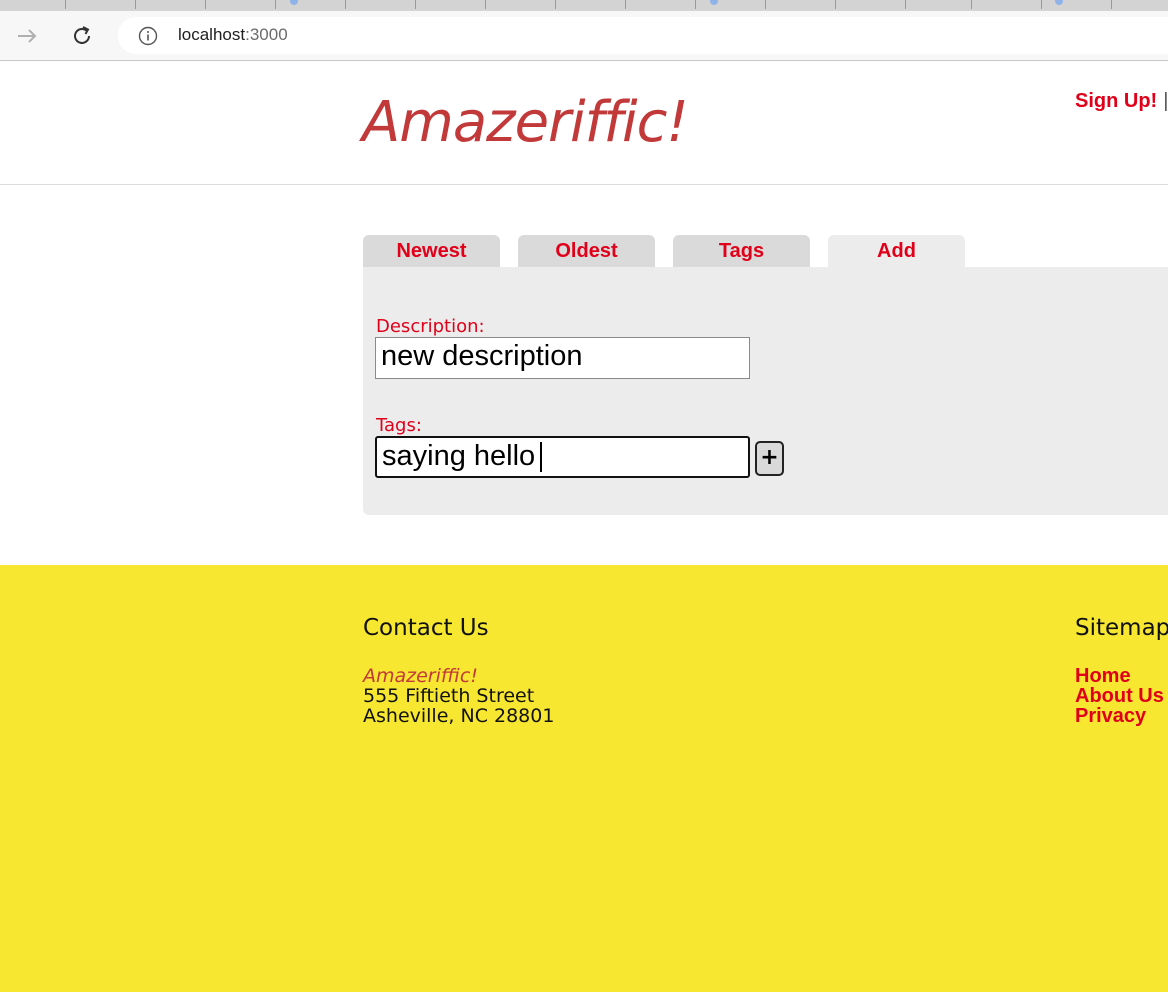  I want to click on forward-button, so click(27, 36).